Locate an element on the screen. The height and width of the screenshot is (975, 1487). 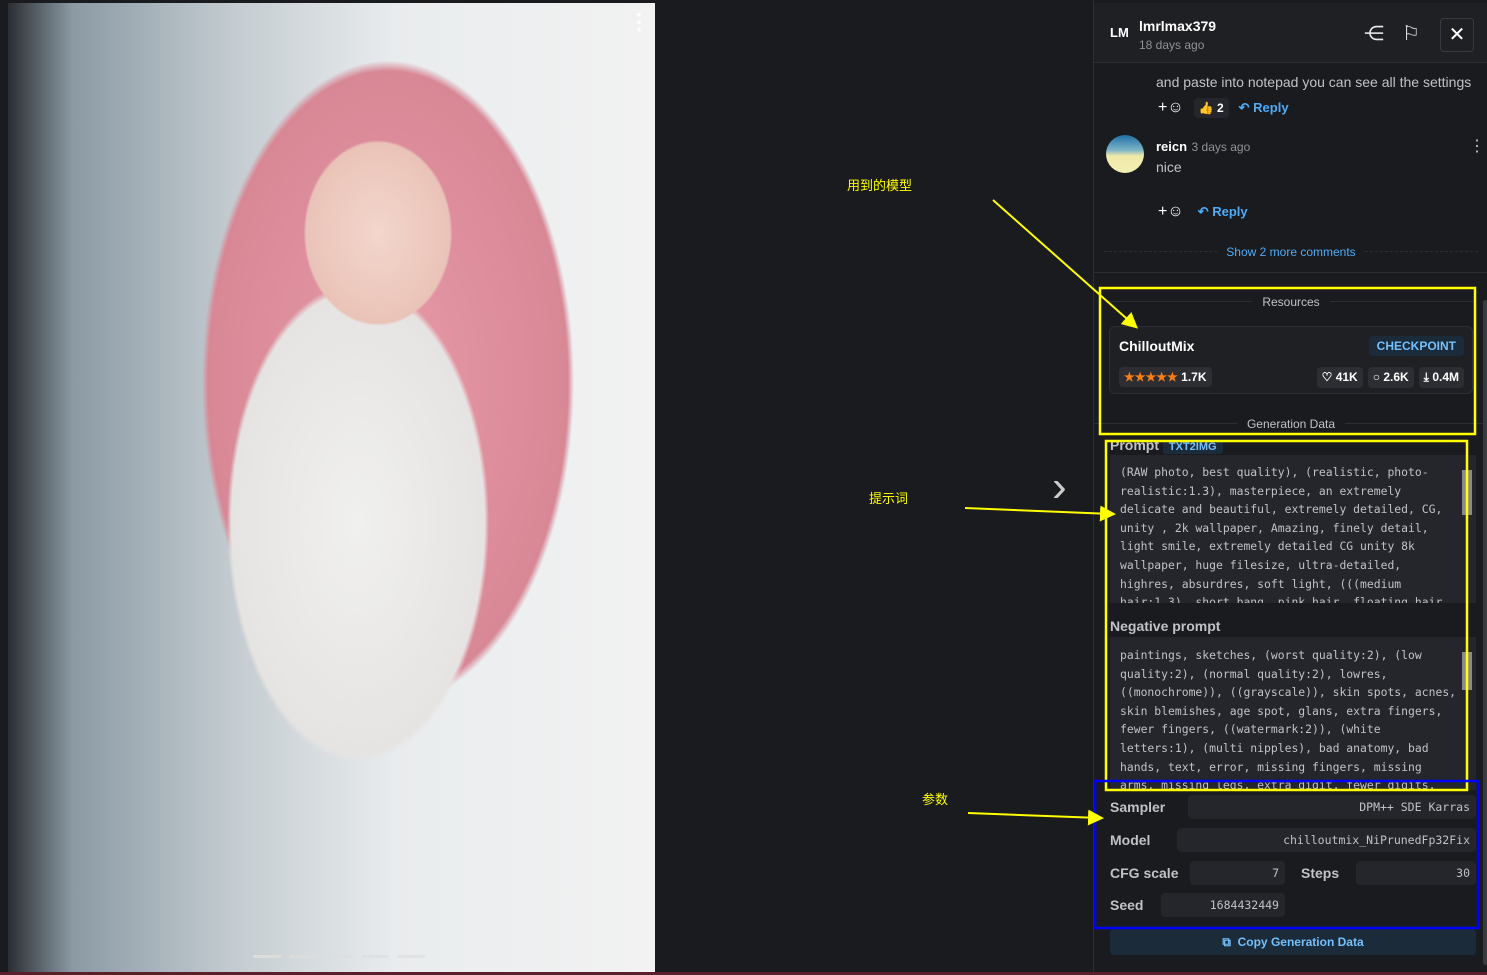
panel-scrollbar is located at coordinates (1485, 632).